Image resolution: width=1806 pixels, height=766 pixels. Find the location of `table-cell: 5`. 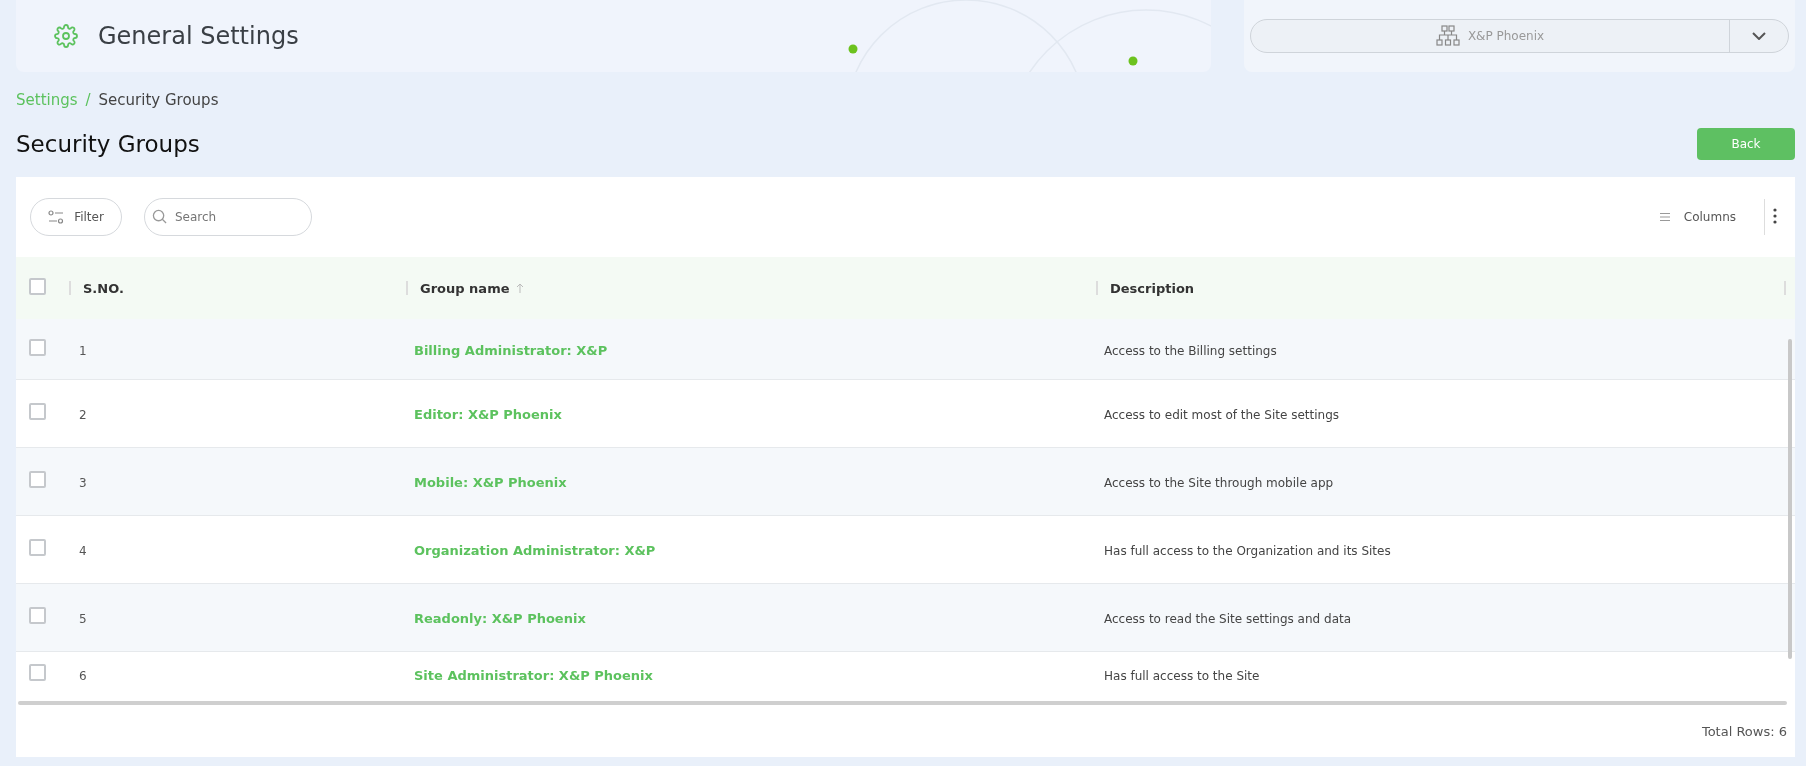

table-cell: 5 is located at coordinates (83, 619).